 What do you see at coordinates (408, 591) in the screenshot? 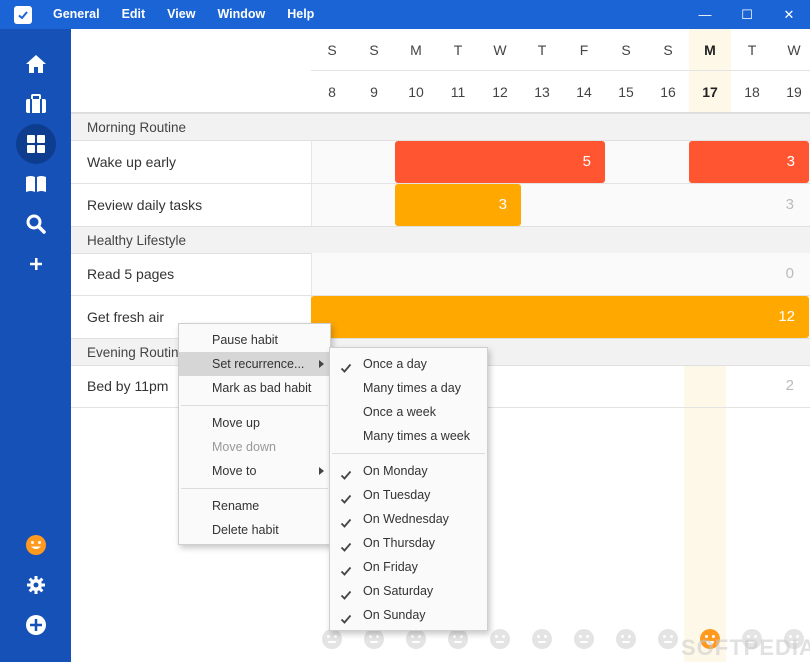
I see `weekday-option: On Saturday` at bounding box center [408, 591].